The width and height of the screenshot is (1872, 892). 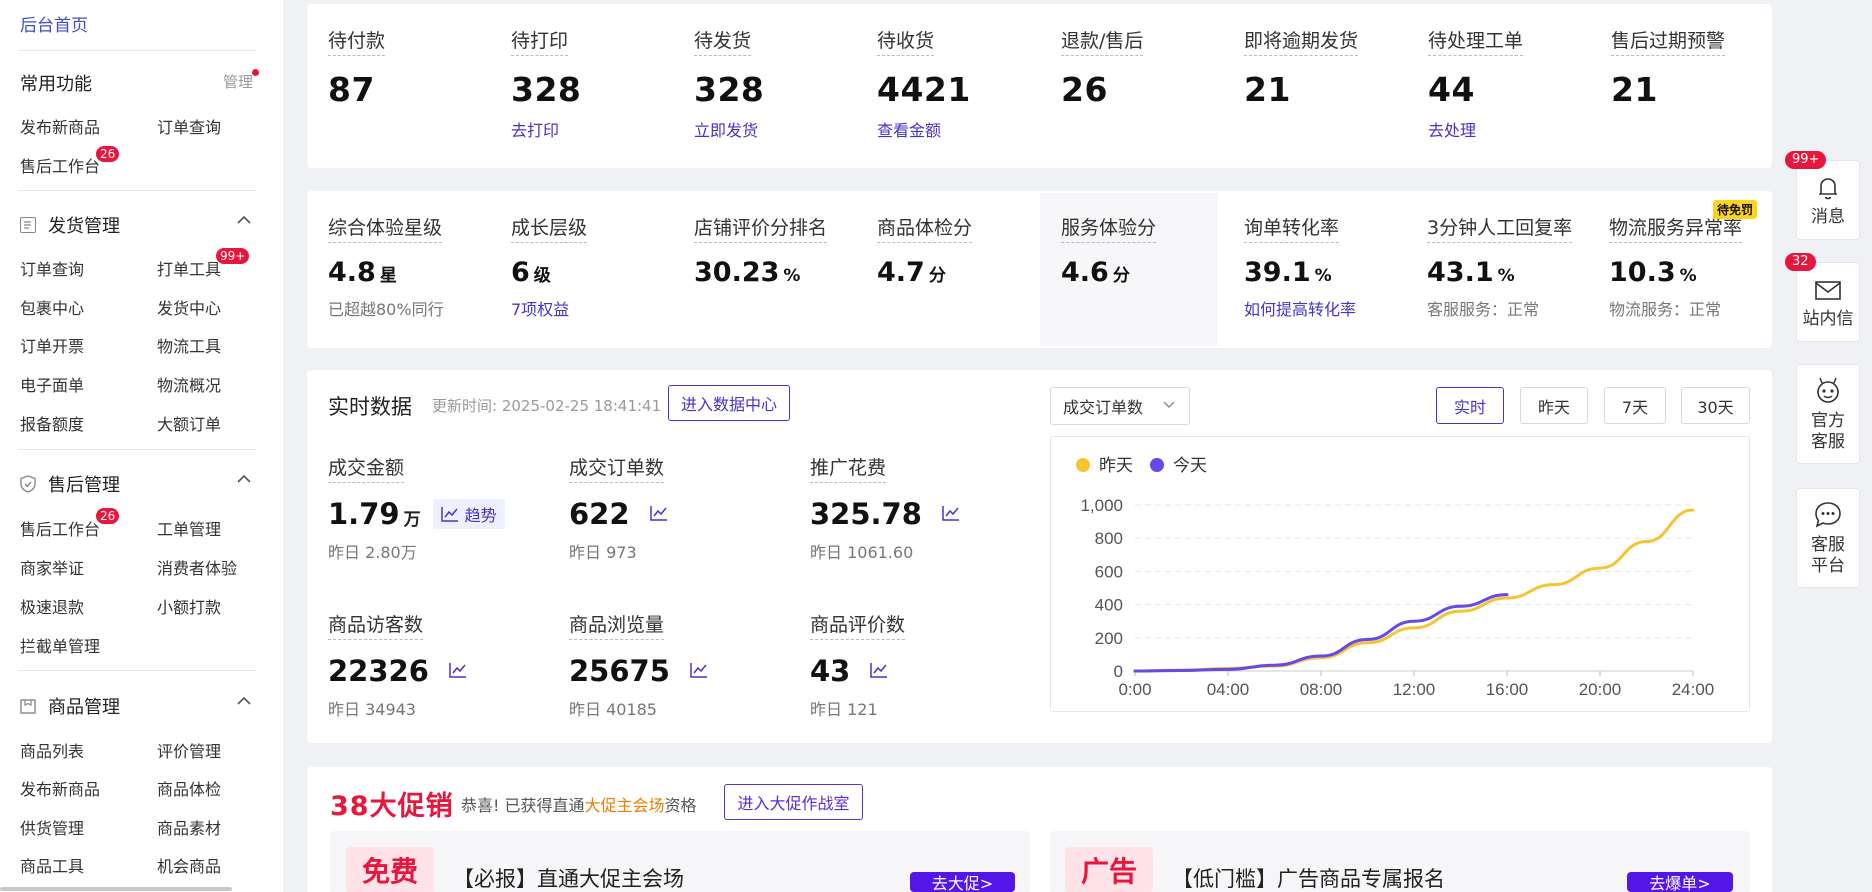 I want to click on sidebar-item-quota: 报备额度, so click(x=52, y=423).